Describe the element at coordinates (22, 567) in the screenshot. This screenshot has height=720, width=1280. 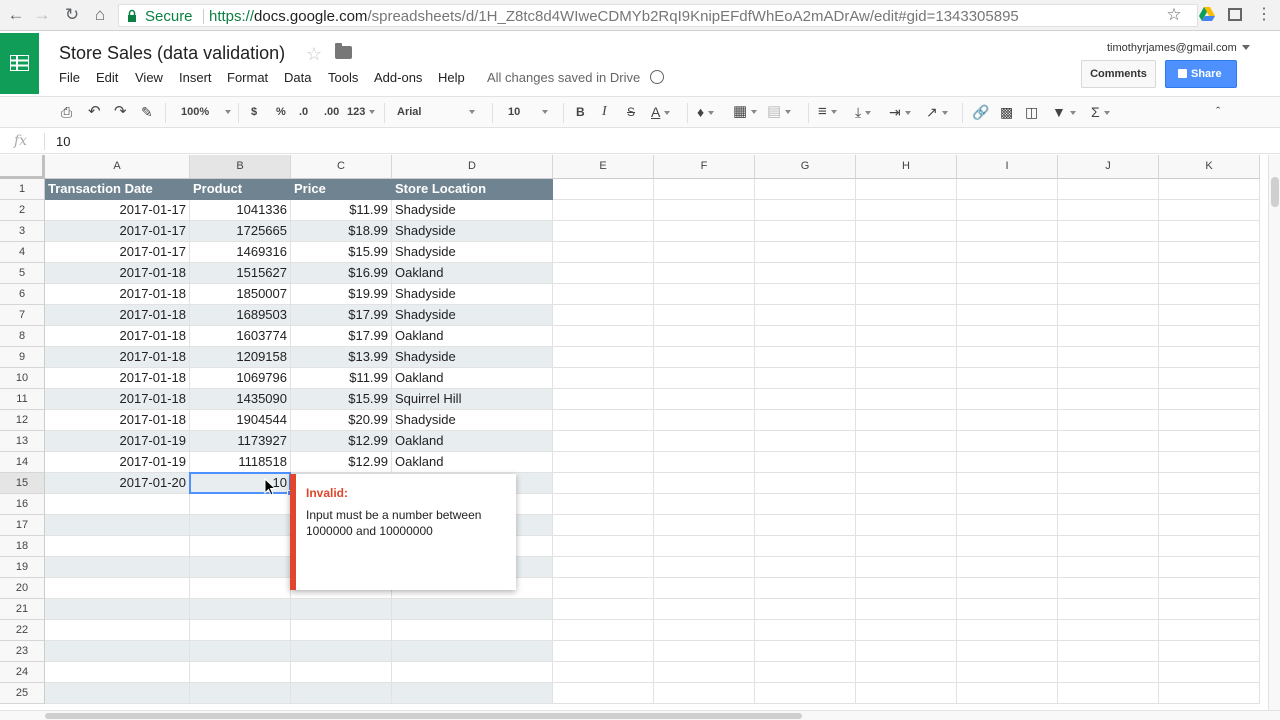
I see `row-header: 19` at that location.